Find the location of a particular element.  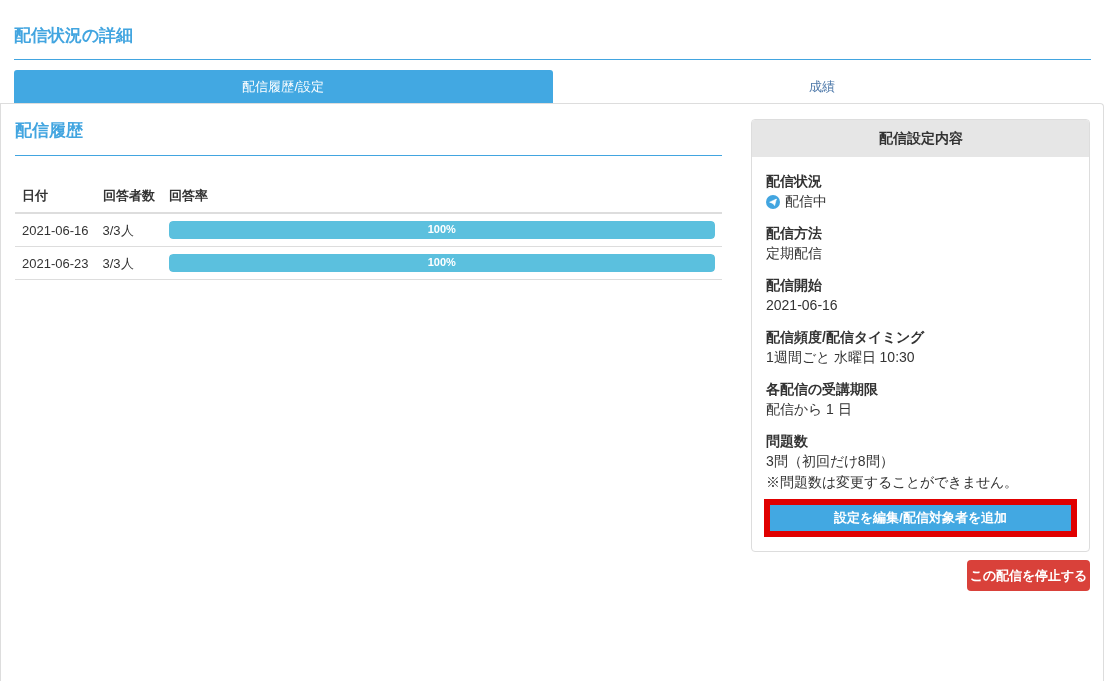

setting-value: ※問題数は変更することができません。 is located at coordinates (892, 482).